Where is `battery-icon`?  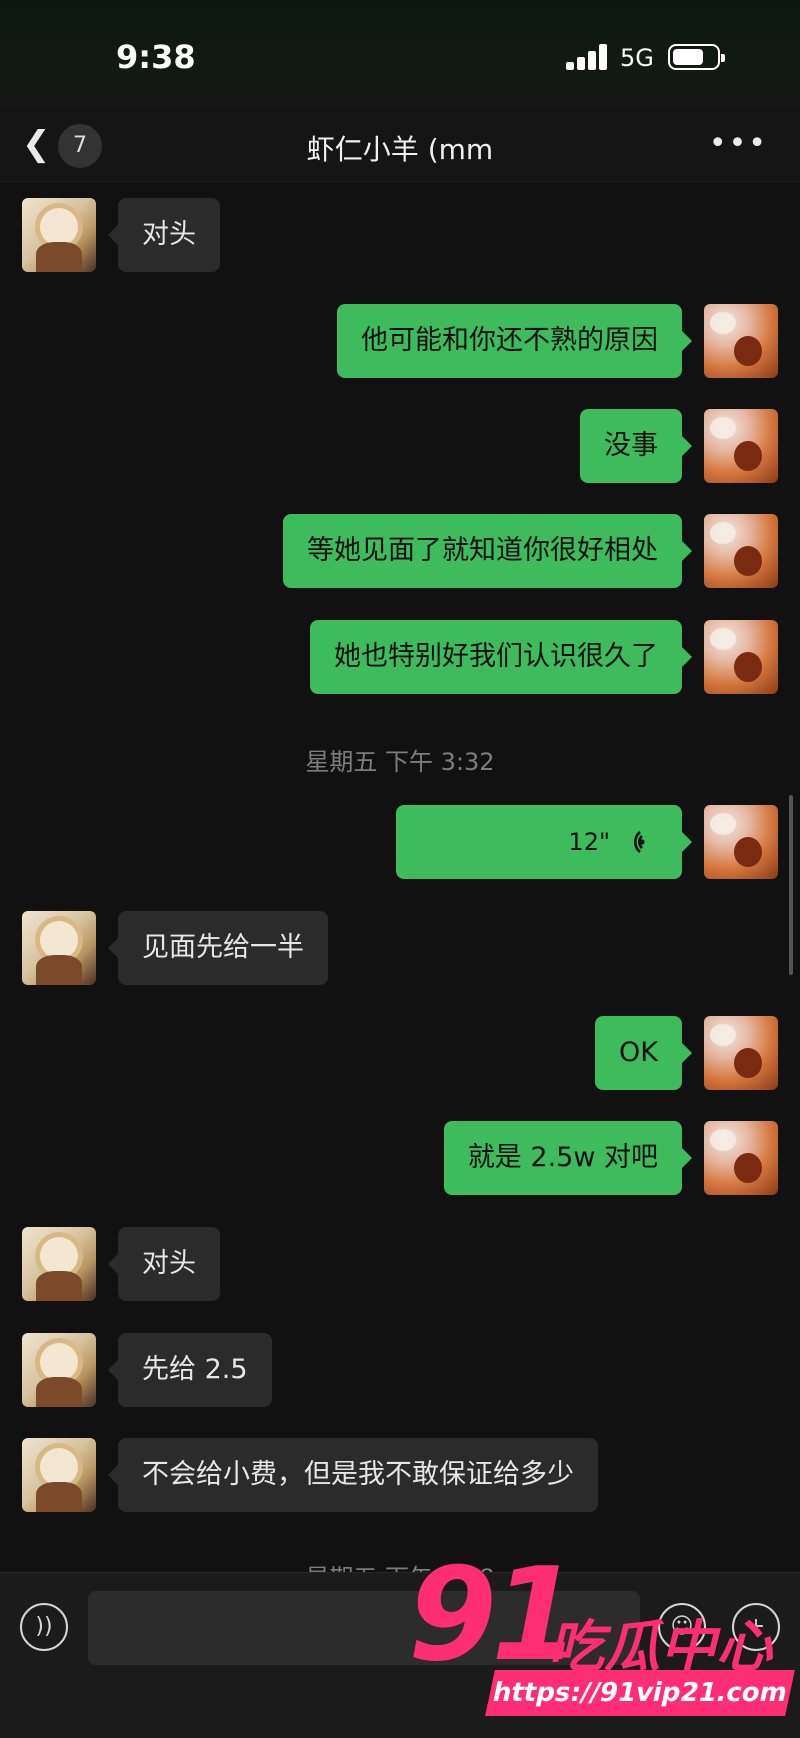 battery-icon is located at coordinates (696, 57).